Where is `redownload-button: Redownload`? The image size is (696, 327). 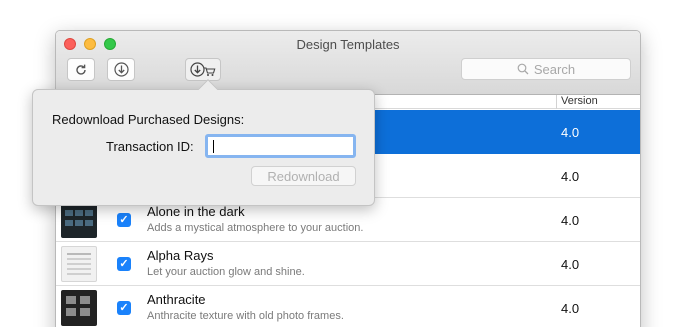 redownload-button: Redownload is located at coordinates (303, 176).